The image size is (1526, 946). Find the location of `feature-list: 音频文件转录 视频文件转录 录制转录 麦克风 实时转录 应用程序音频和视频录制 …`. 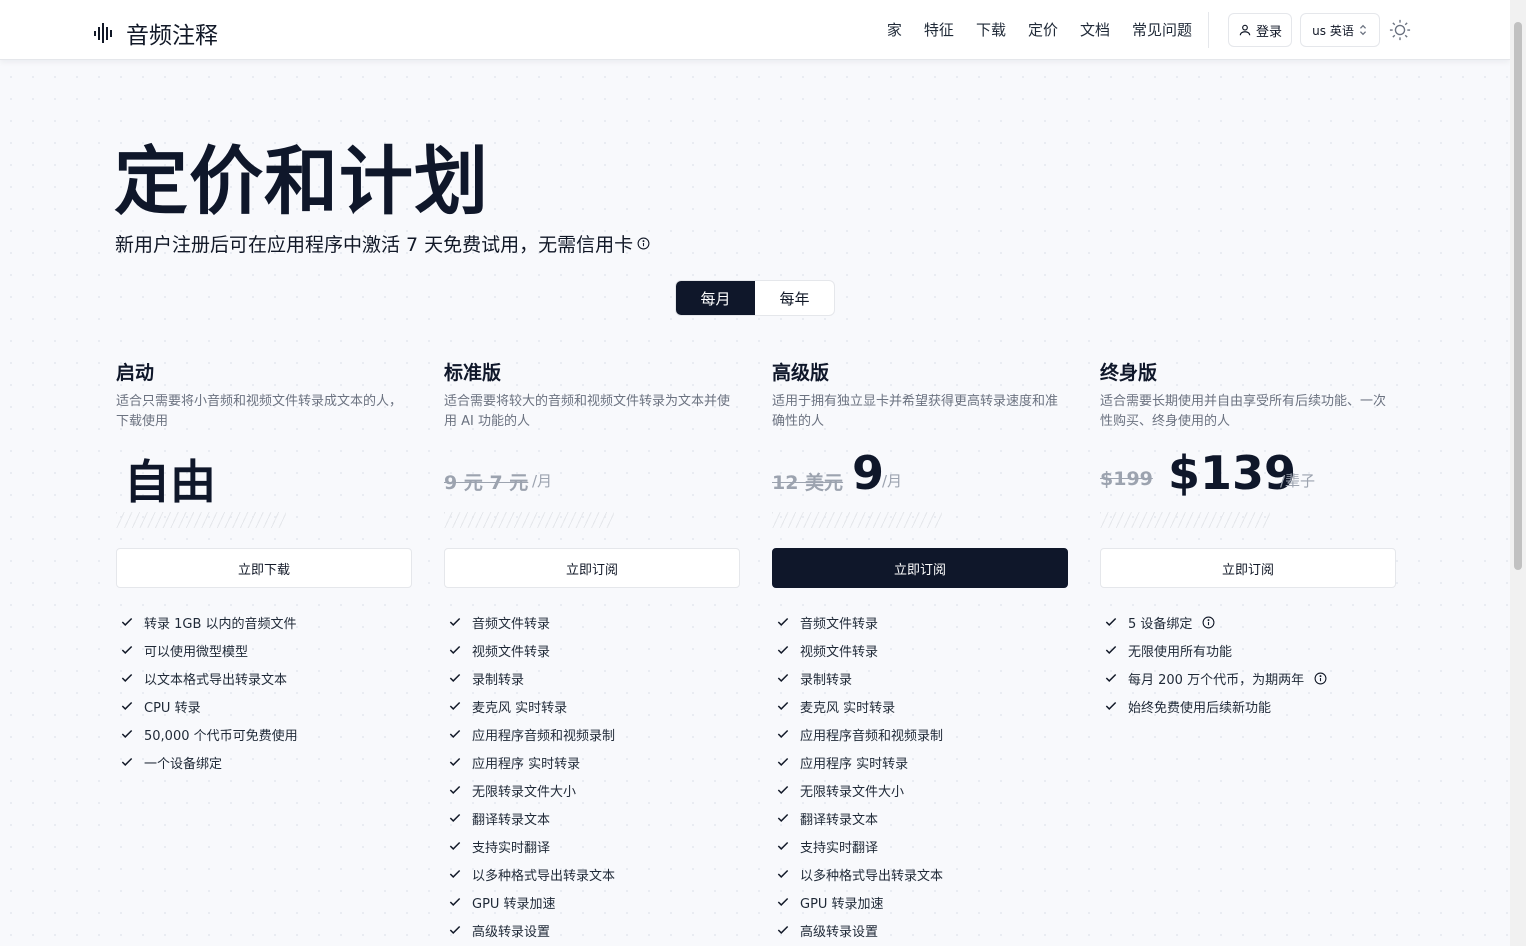

feature-list: 音频文件转录 视频文件转录 录制转录 麦克风 实时转录 应用程序音频和视频录制 … is located at coordinates (924, 776).